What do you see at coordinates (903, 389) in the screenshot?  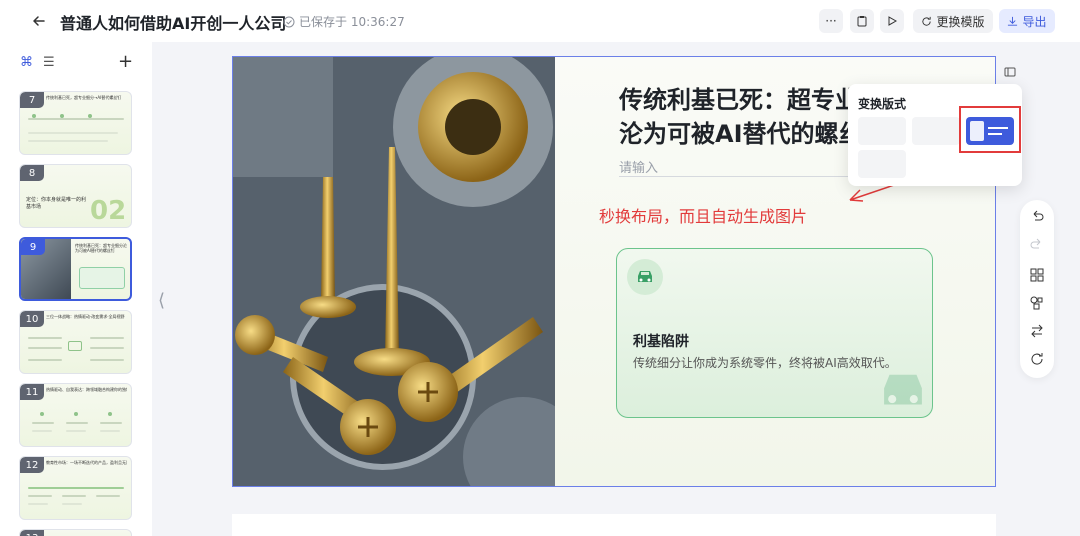 I see `car-watermark-icon` at bounding box center [903, 389].